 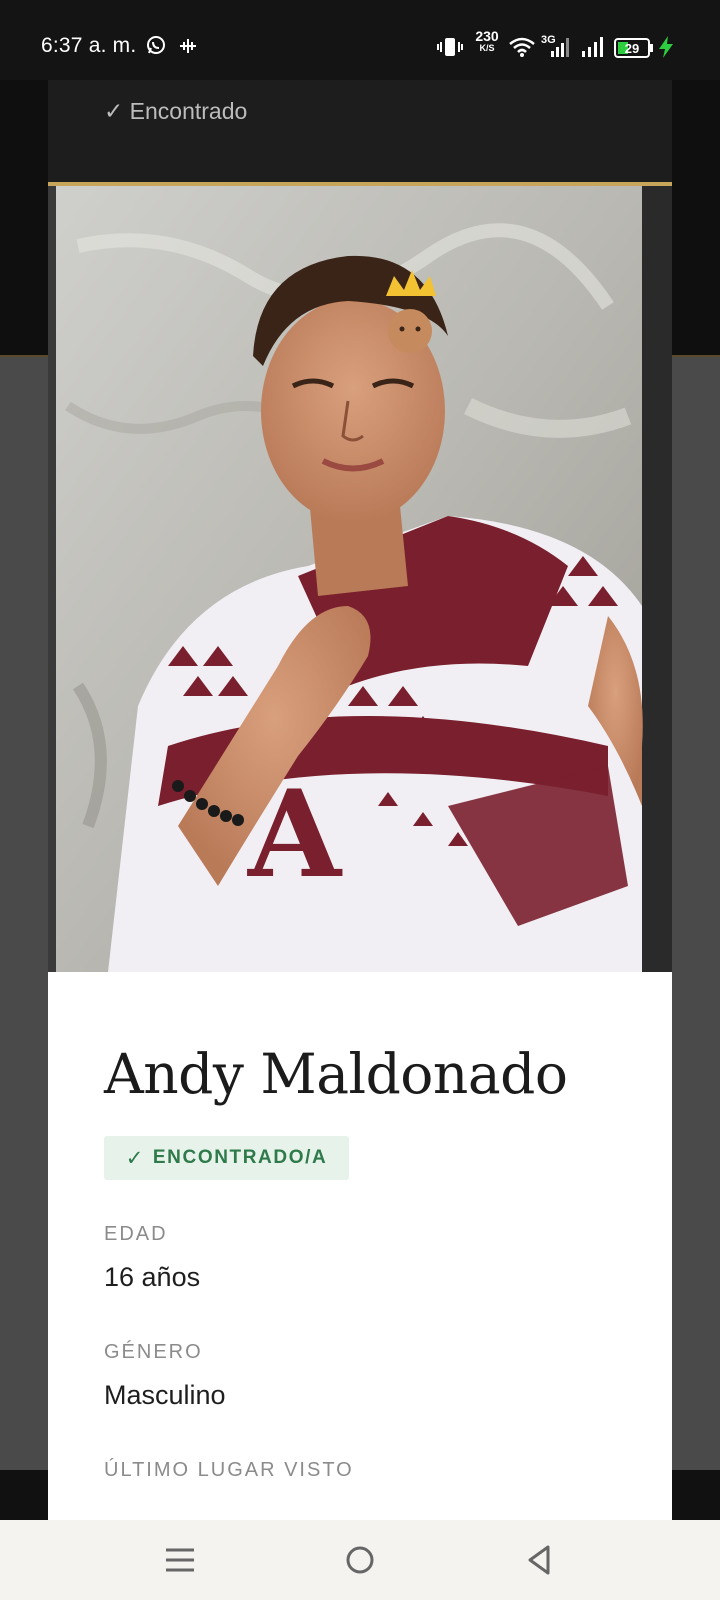 I want to click on age-value: 16 años, so click(x=152, y=1277).